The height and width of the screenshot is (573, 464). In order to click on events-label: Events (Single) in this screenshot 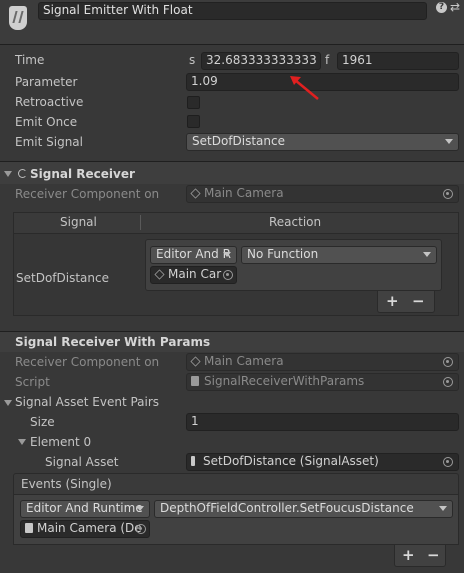, I will do `click(66, 484)`.